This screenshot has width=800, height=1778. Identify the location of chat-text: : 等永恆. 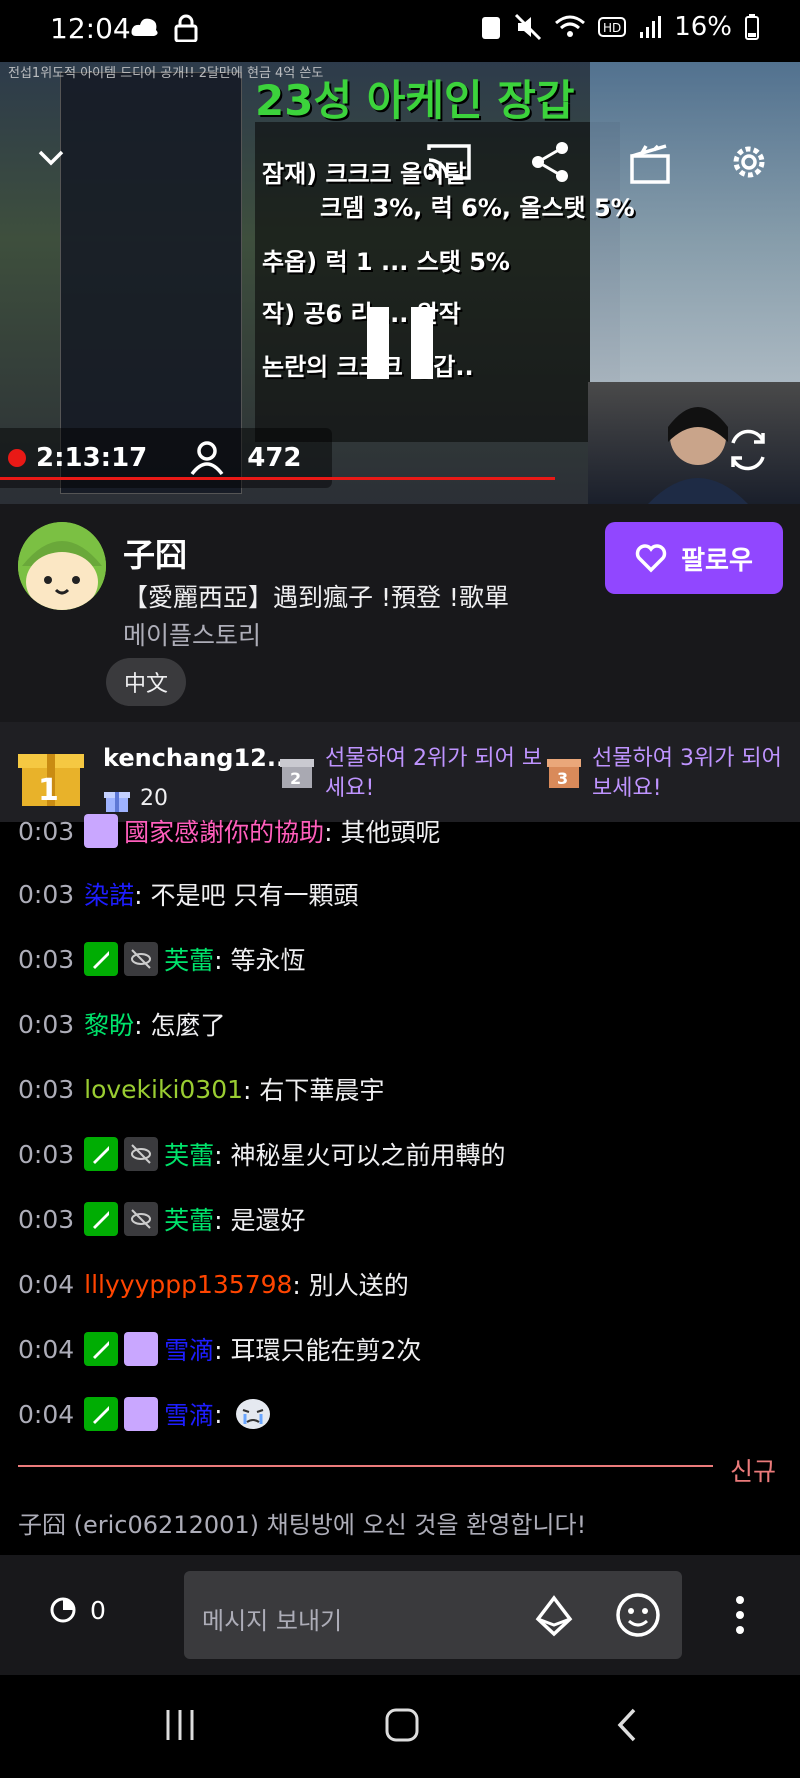
(260, 960).